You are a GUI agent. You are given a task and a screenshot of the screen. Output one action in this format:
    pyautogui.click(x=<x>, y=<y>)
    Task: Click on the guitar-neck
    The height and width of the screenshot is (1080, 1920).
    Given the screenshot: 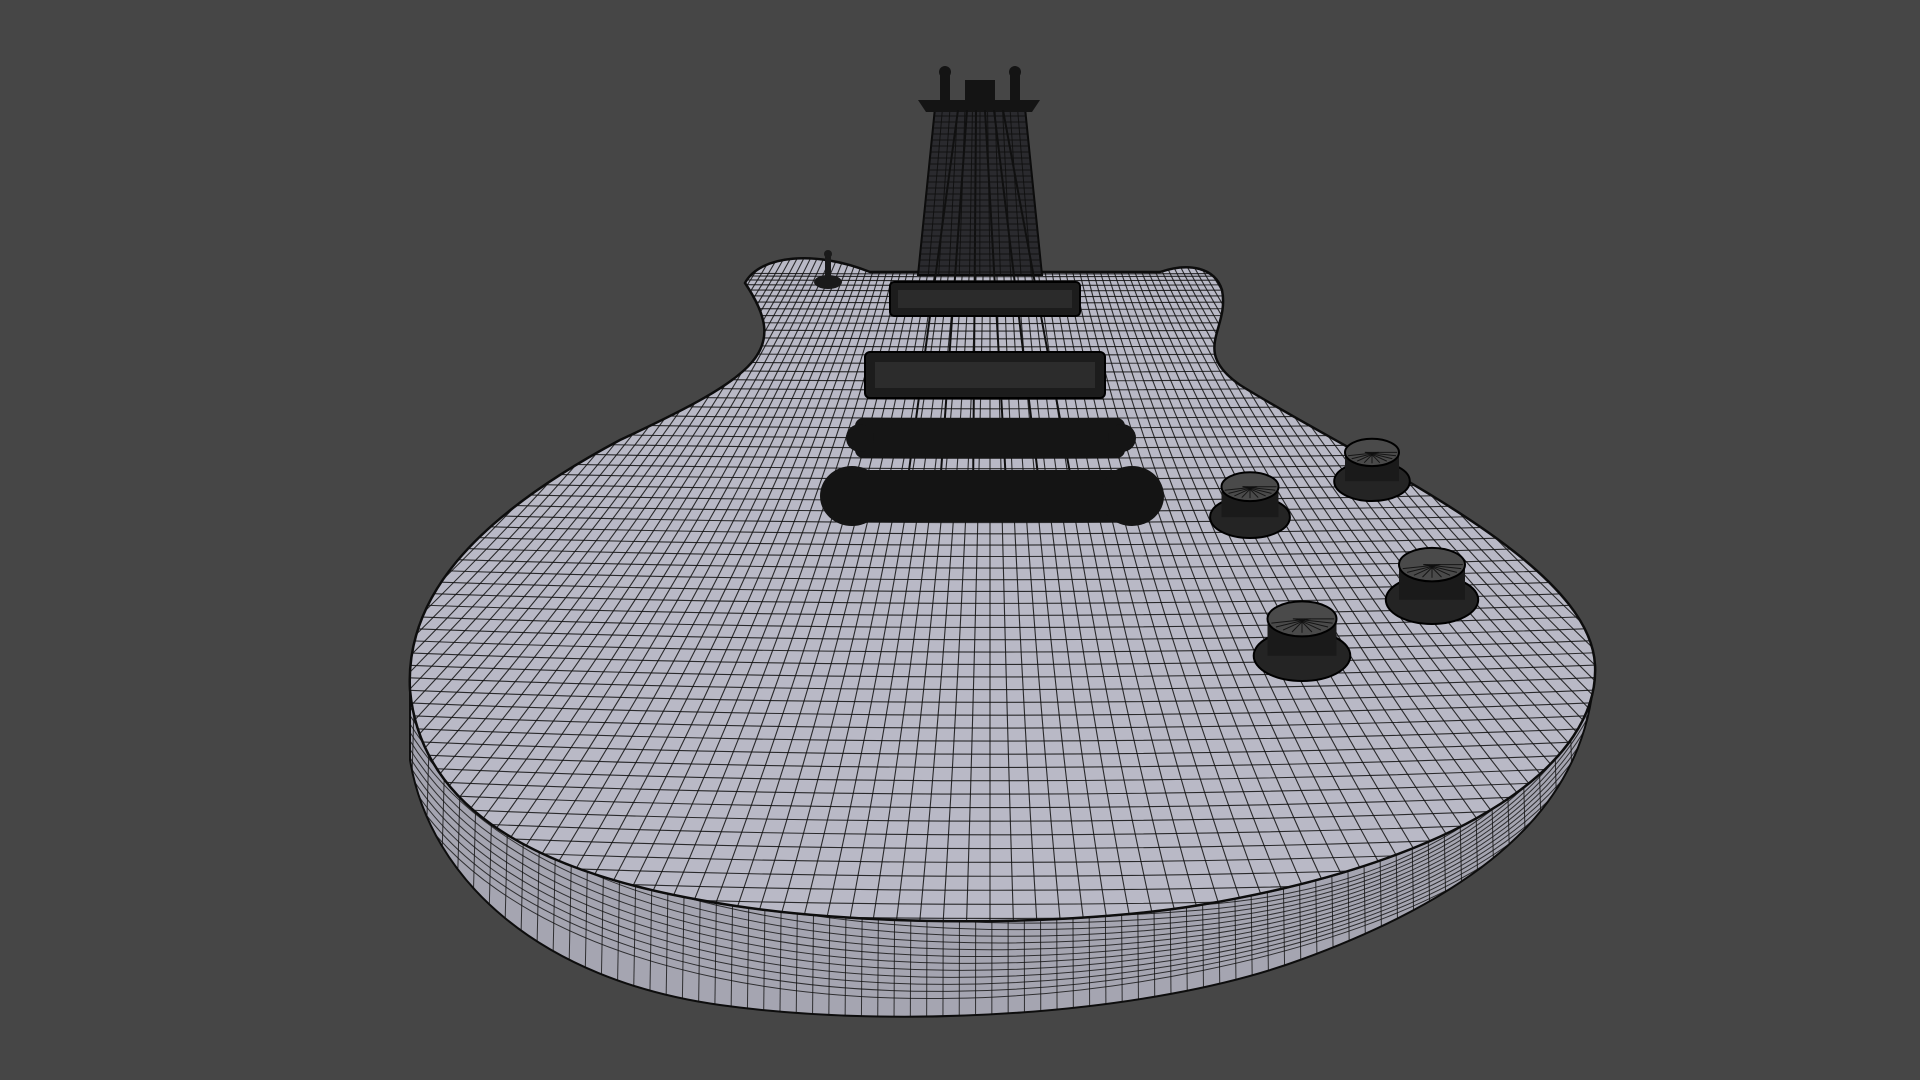 What is the action you would take?
    pyautogui.click(x=980, y=191)
    